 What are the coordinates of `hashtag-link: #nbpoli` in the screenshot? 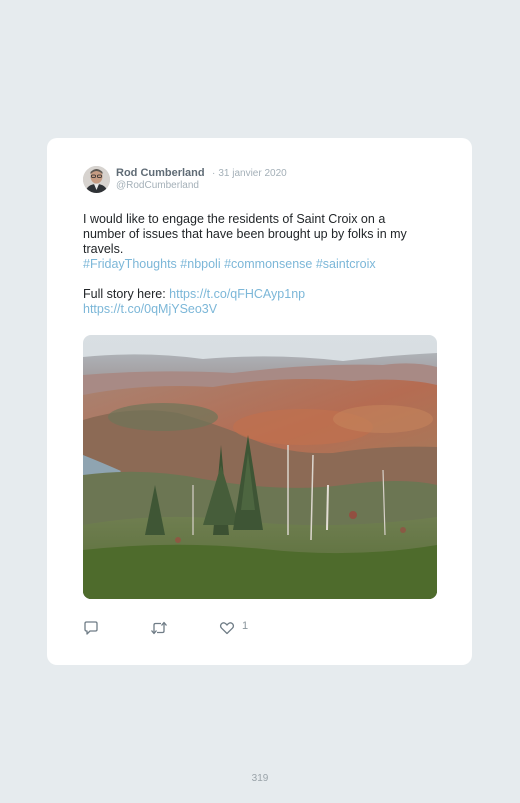 It's located at (200, 264).